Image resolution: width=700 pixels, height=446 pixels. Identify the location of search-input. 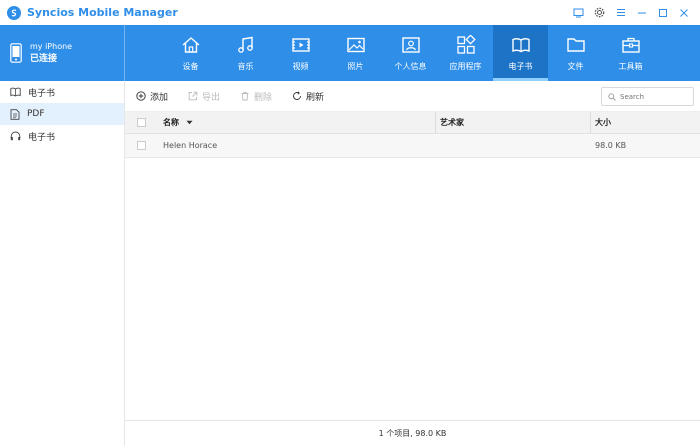
(655, 96).